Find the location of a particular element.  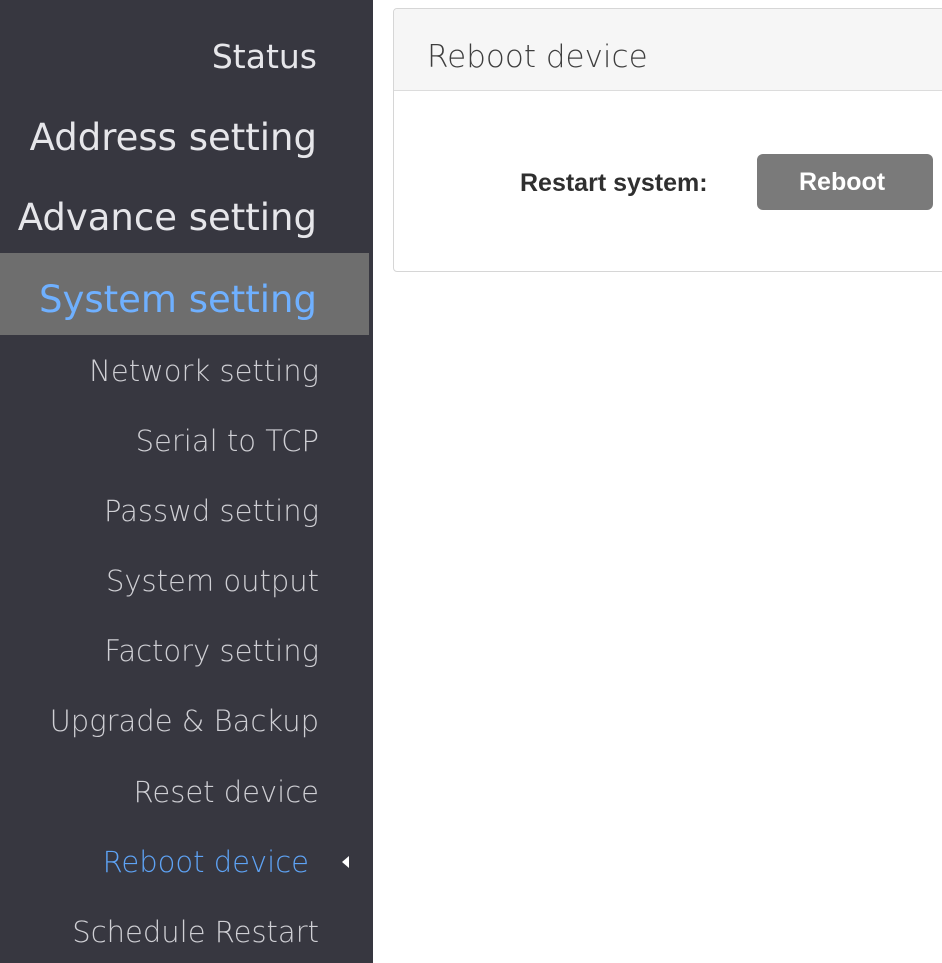

sidebar-subitem-schedule-restart: Schedule Restart is located at coordinates (186, 932).